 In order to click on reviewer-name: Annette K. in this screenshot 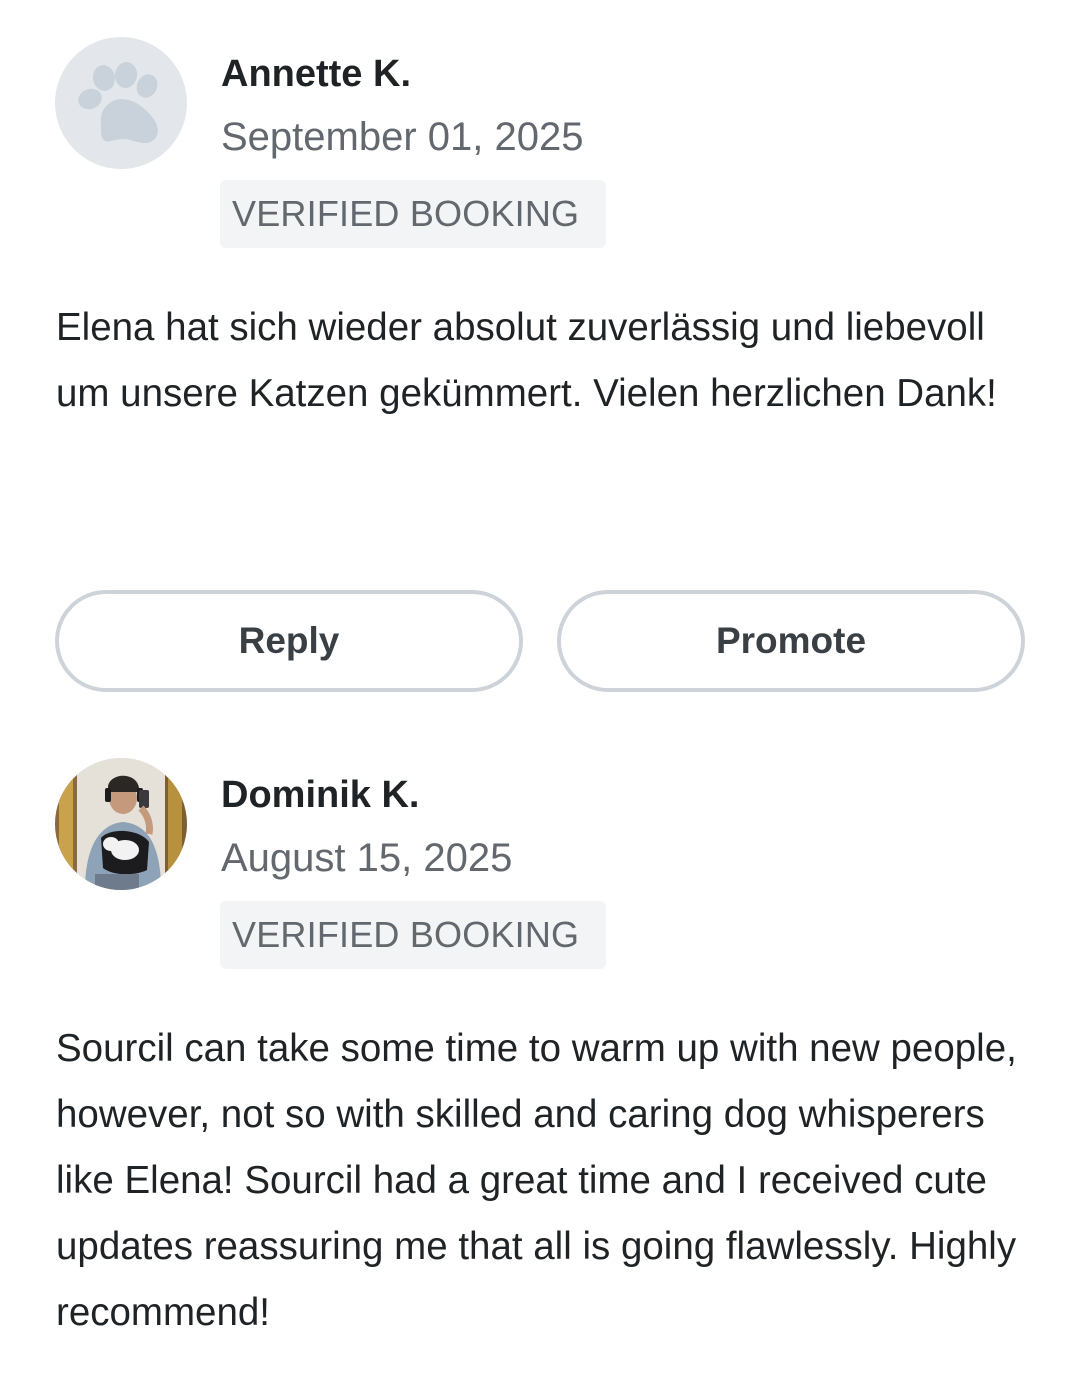, I will do `click(316, 74)`.